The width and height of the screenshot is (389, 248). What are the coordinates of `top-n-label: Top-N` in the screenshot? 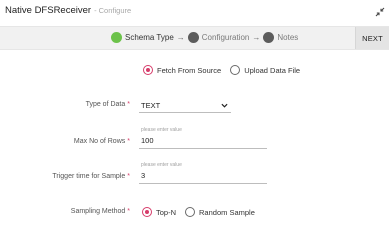 It's located at (166, 212).